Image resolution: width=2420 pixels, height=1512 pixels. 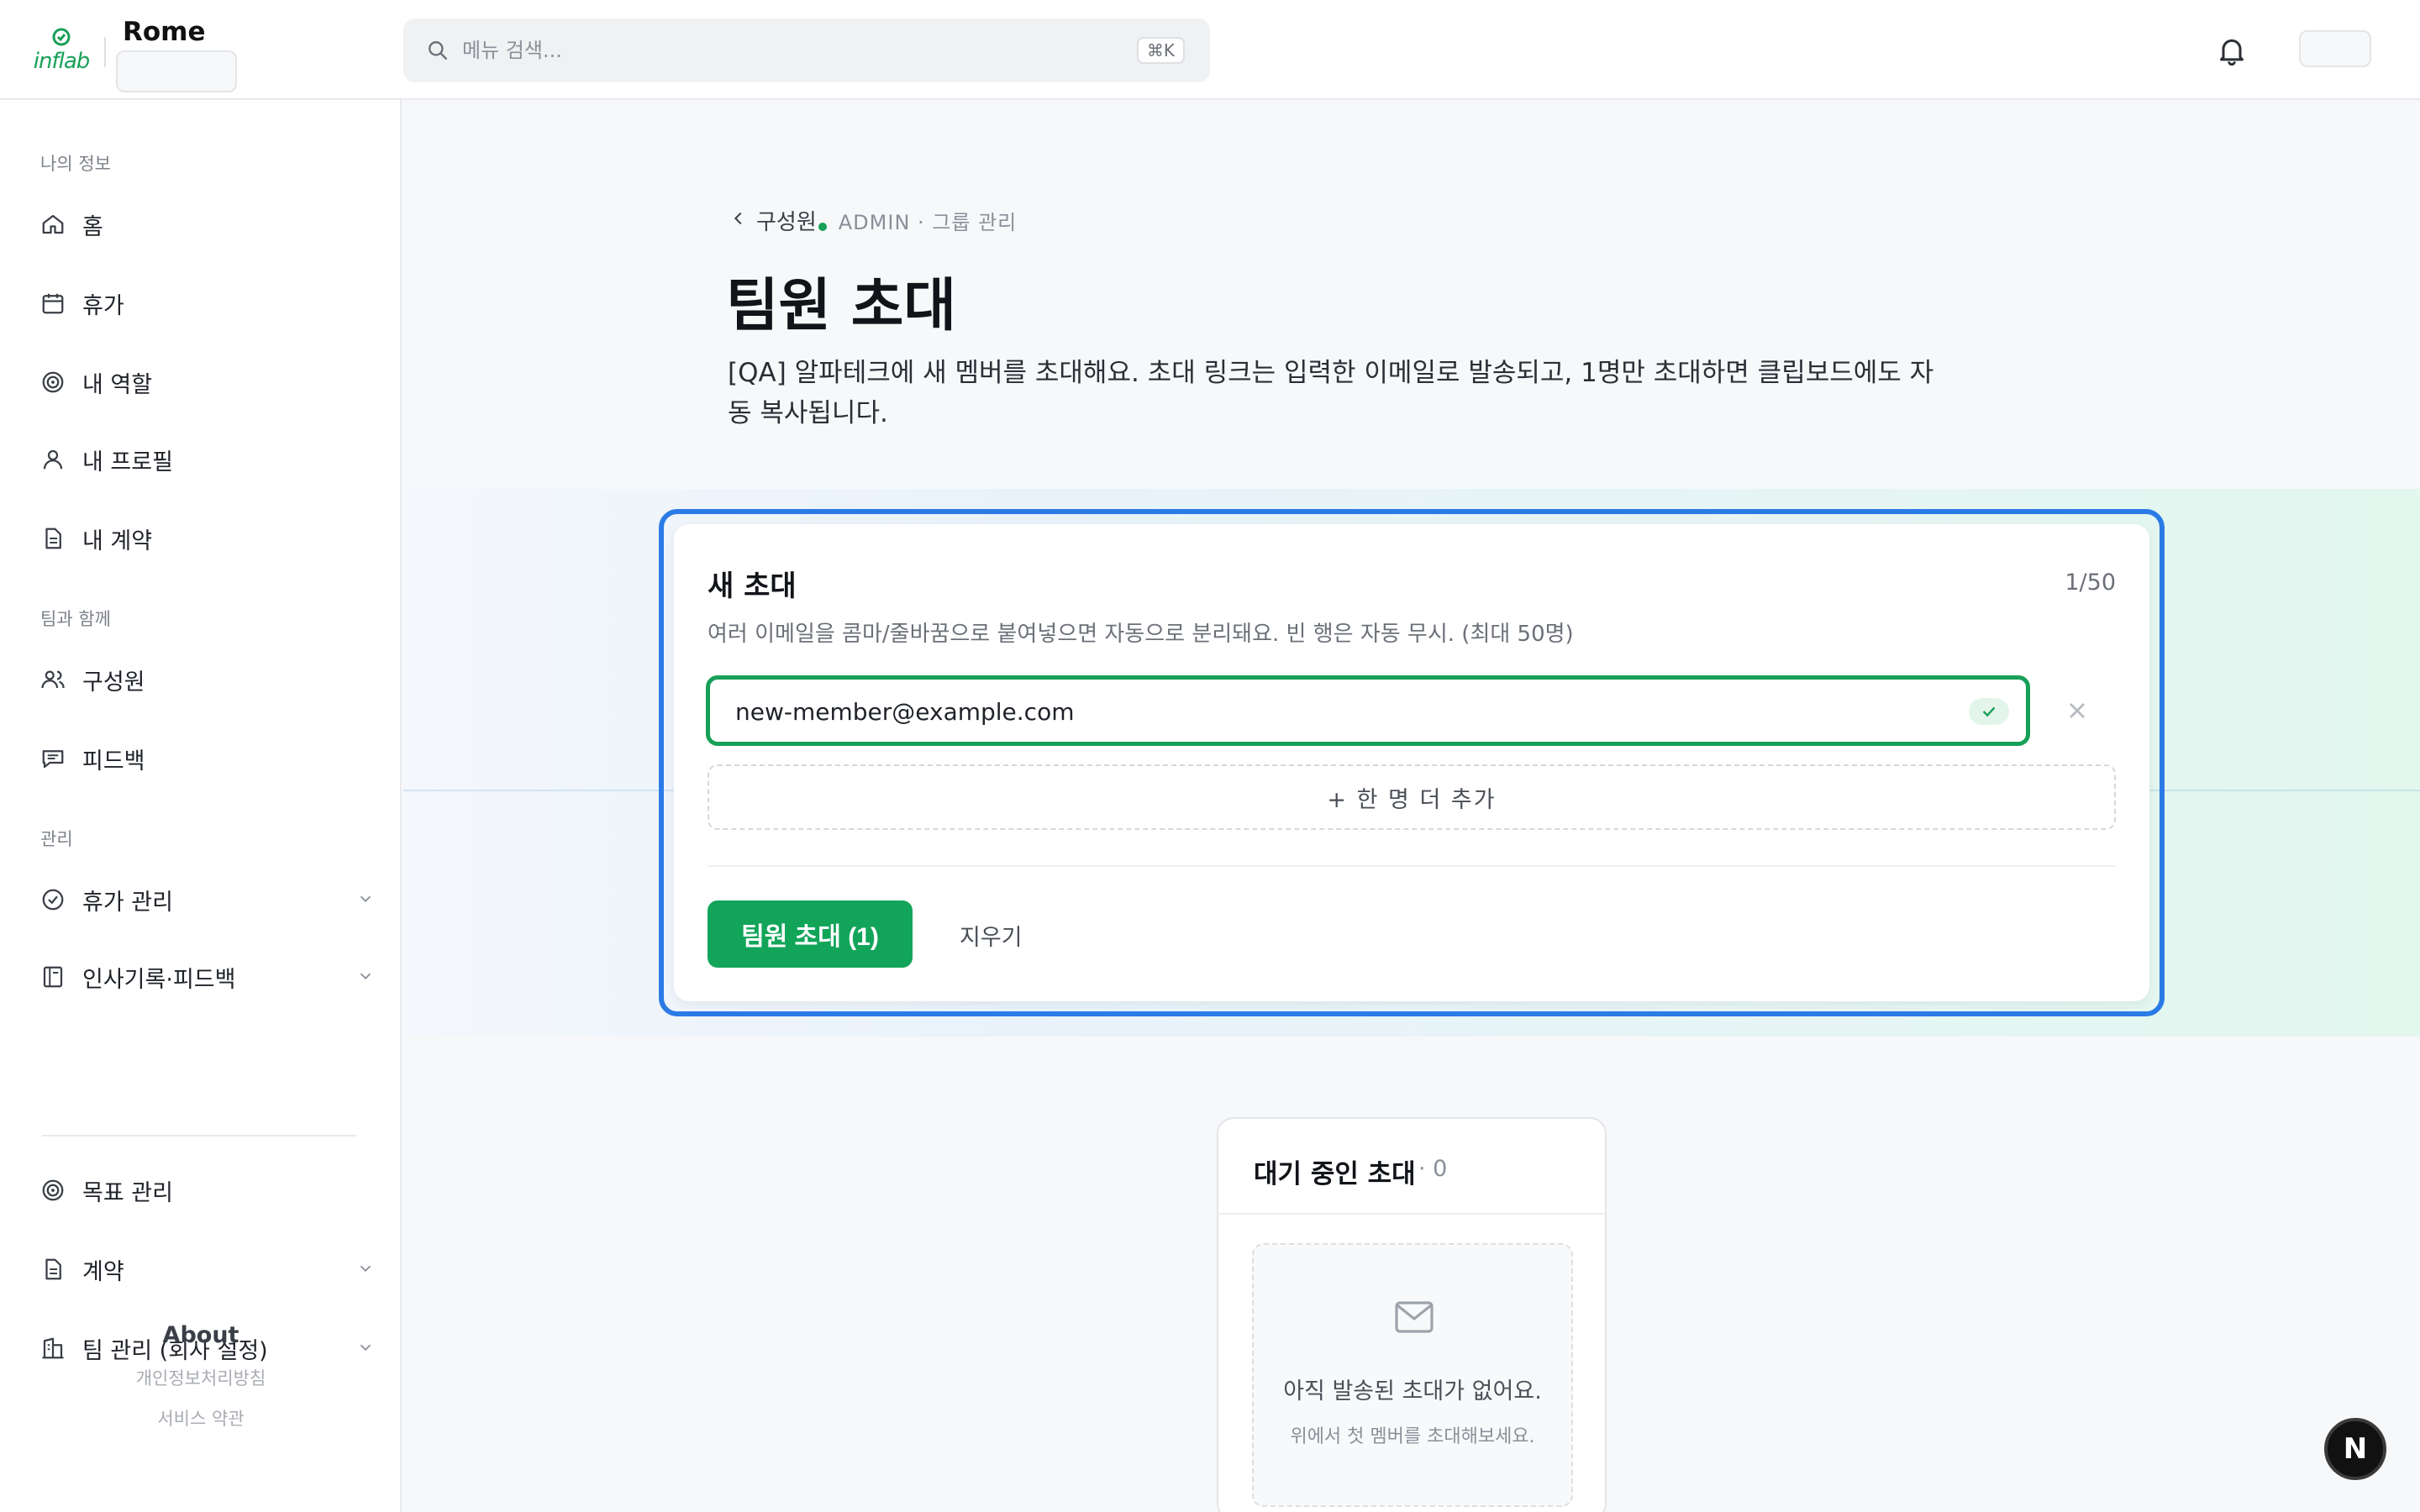 I want to click on sidebar-item-hr-records: 인사기록·피드백, so click(x=207, y=977).